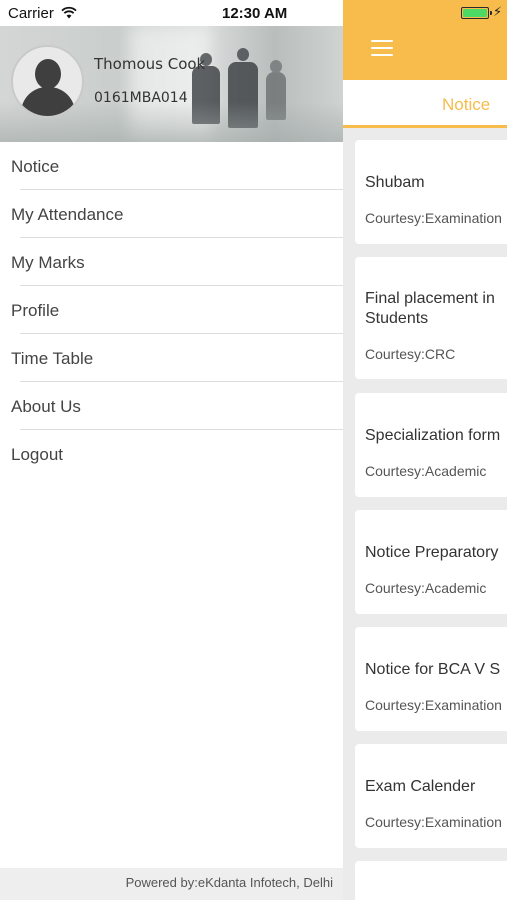 This screenshot has width=507, height=900. What do you see at coordinates (31, 13) in the screenshot?
I see `carrier-label: Carrier` at bounding box center [31, 13].